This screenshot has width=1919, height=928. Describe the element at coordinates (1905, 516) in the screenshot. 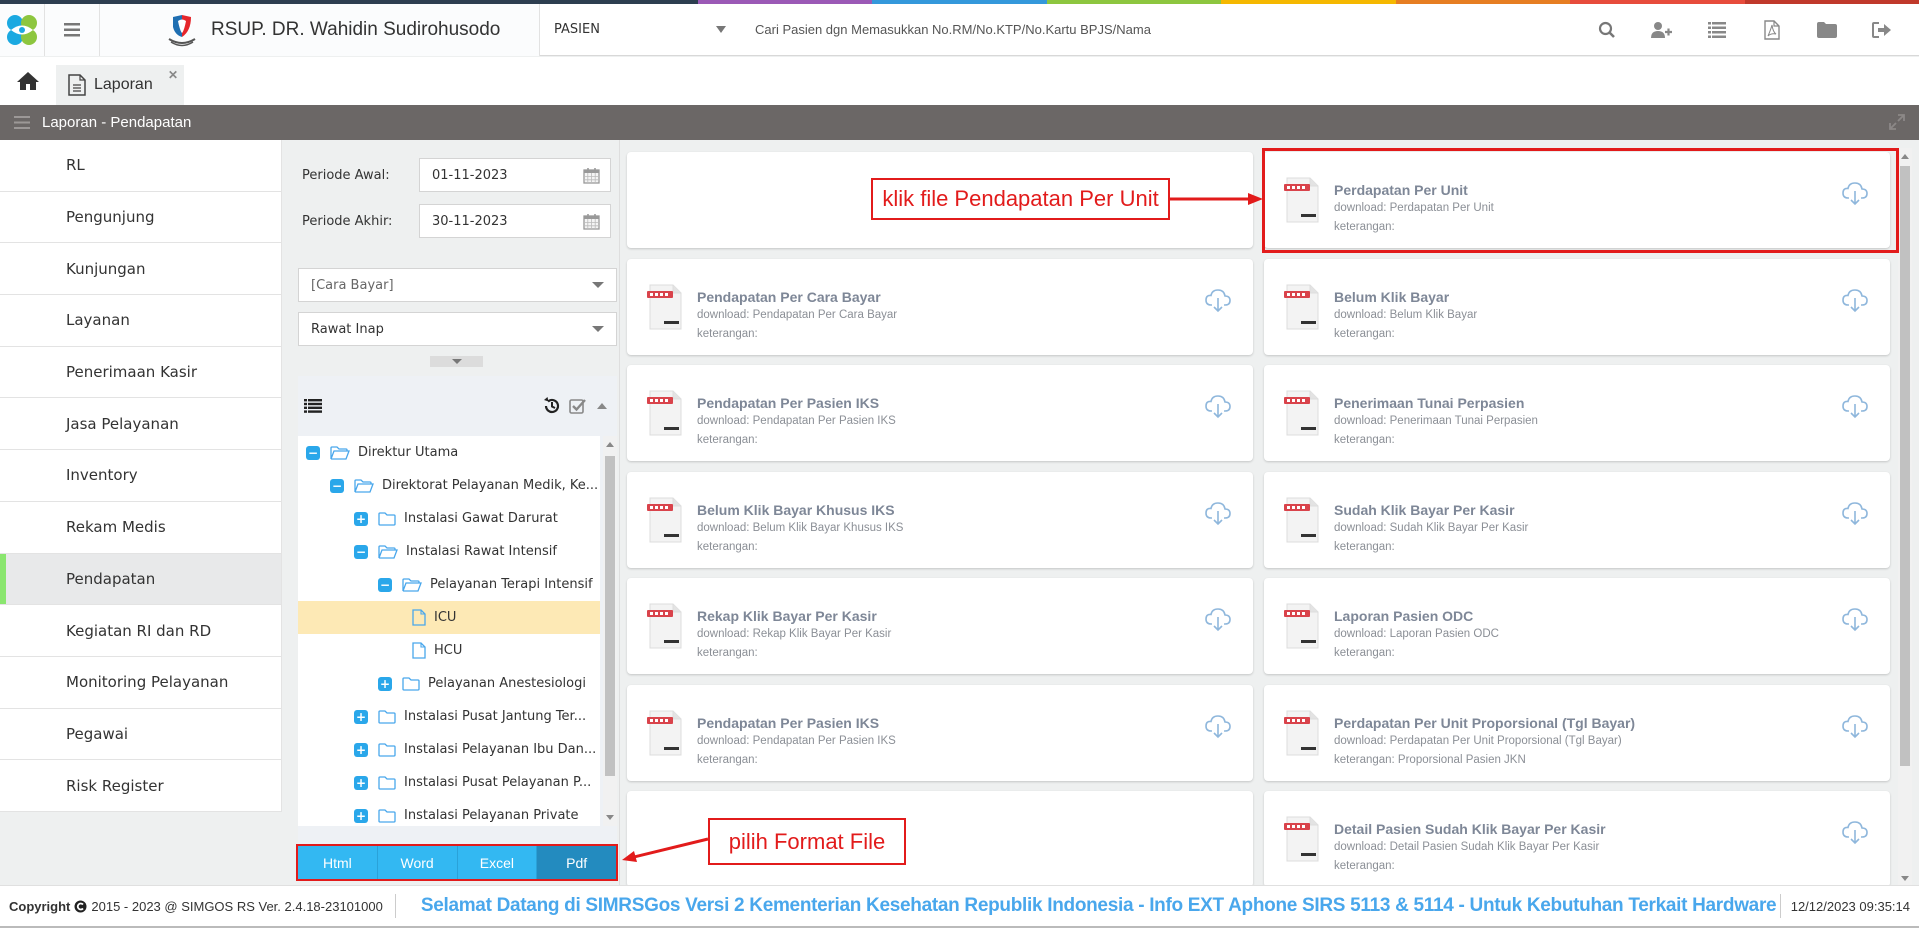

I see `report-list-scrollbar` at that location.